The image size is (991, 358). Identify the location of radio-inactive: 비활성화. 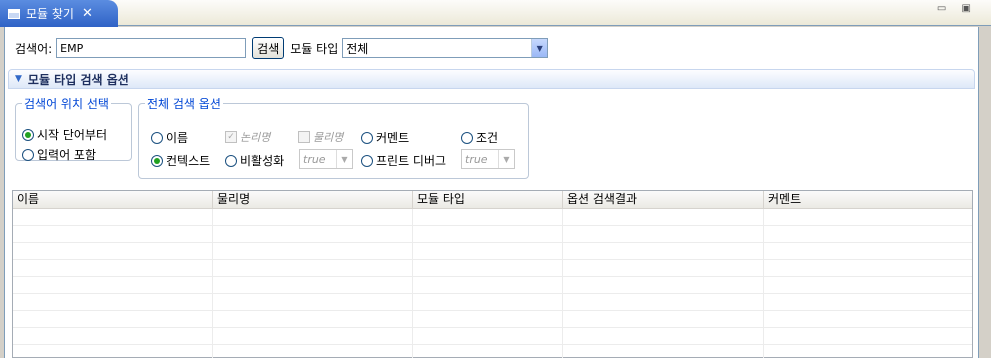
(254, 160).